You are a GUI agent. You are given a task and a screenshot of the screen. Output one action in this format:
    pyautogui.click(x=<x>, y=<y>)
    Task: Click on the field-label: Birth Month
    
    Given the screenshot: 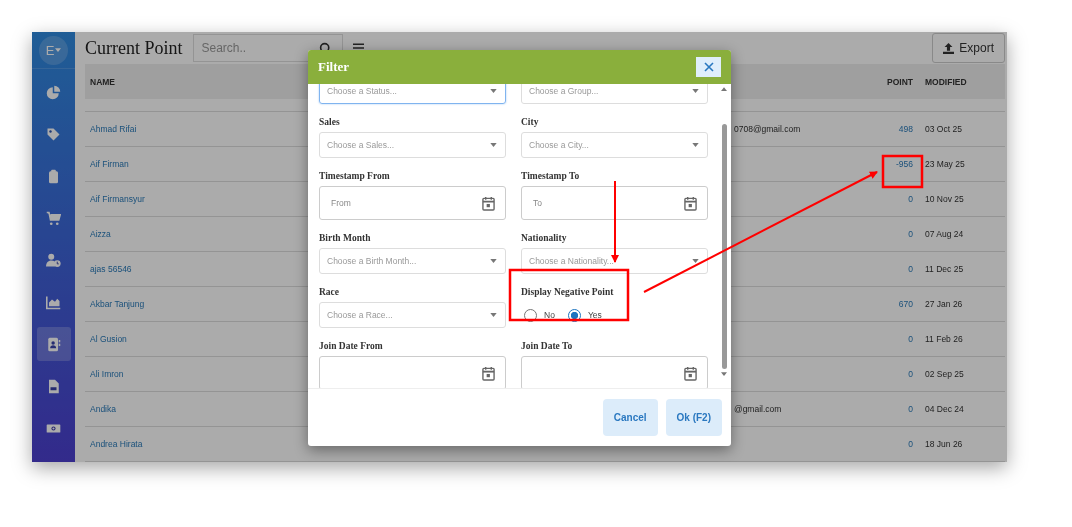 What is the action you would take?
    pyautogui.click(x=345, y=238)
    